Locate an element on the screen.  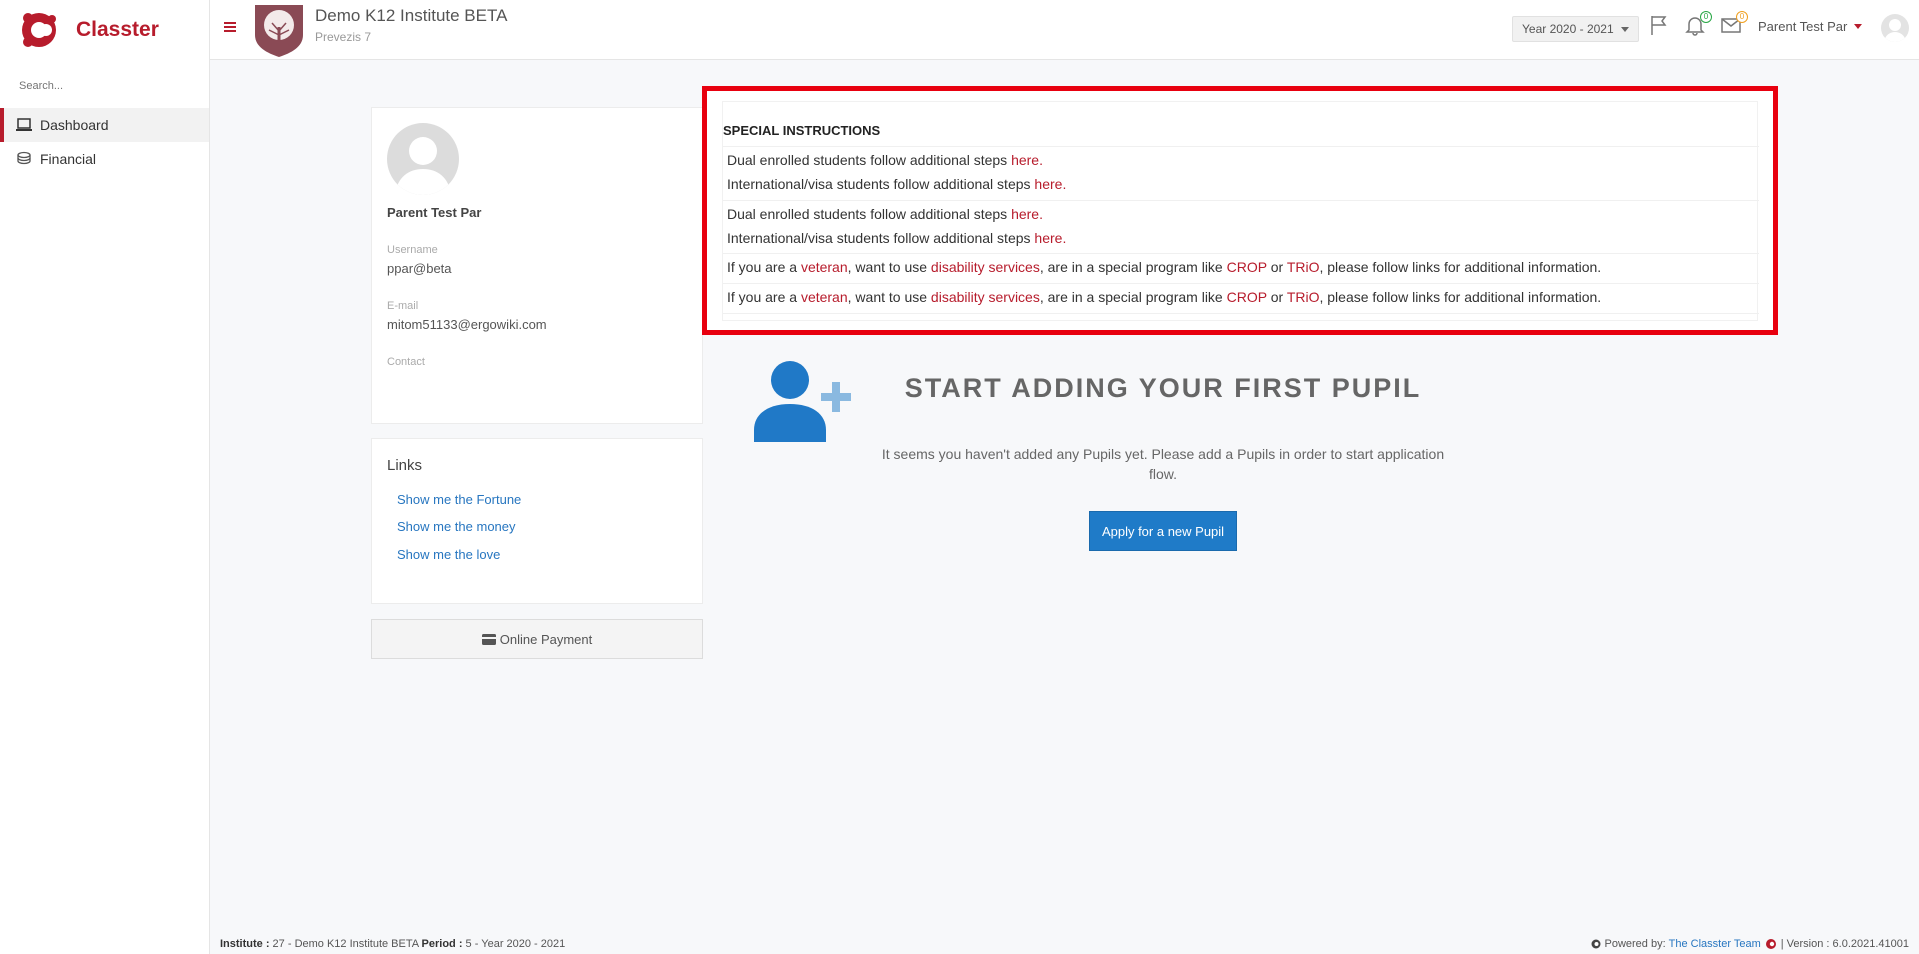
sidebar-item-financial: Financial is located at coordinates (104, 159).